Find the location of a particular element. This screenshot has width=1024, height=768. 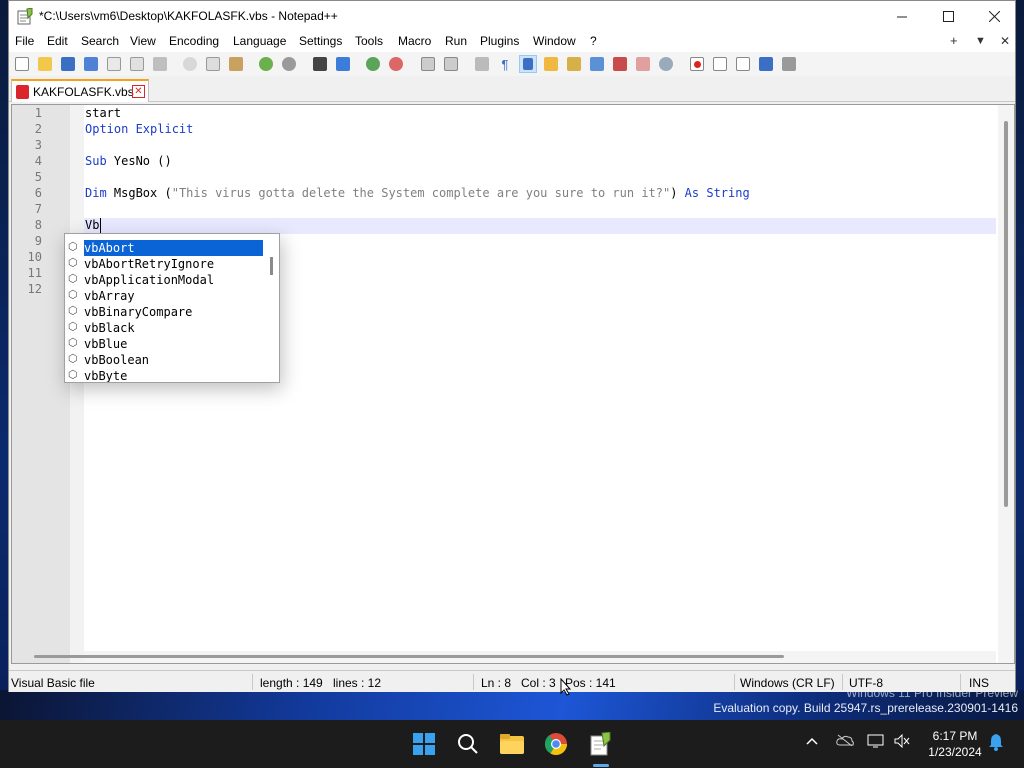

monitoring-button is located at coordinates (666, 64).